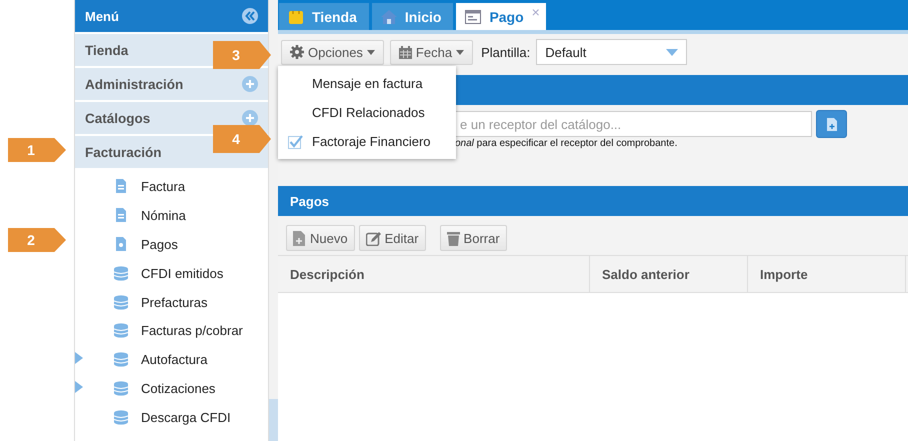  Describe the element at coordinates (171, 273) in the screenshot. I see `menu-item: CFDI emitidos` at that location.